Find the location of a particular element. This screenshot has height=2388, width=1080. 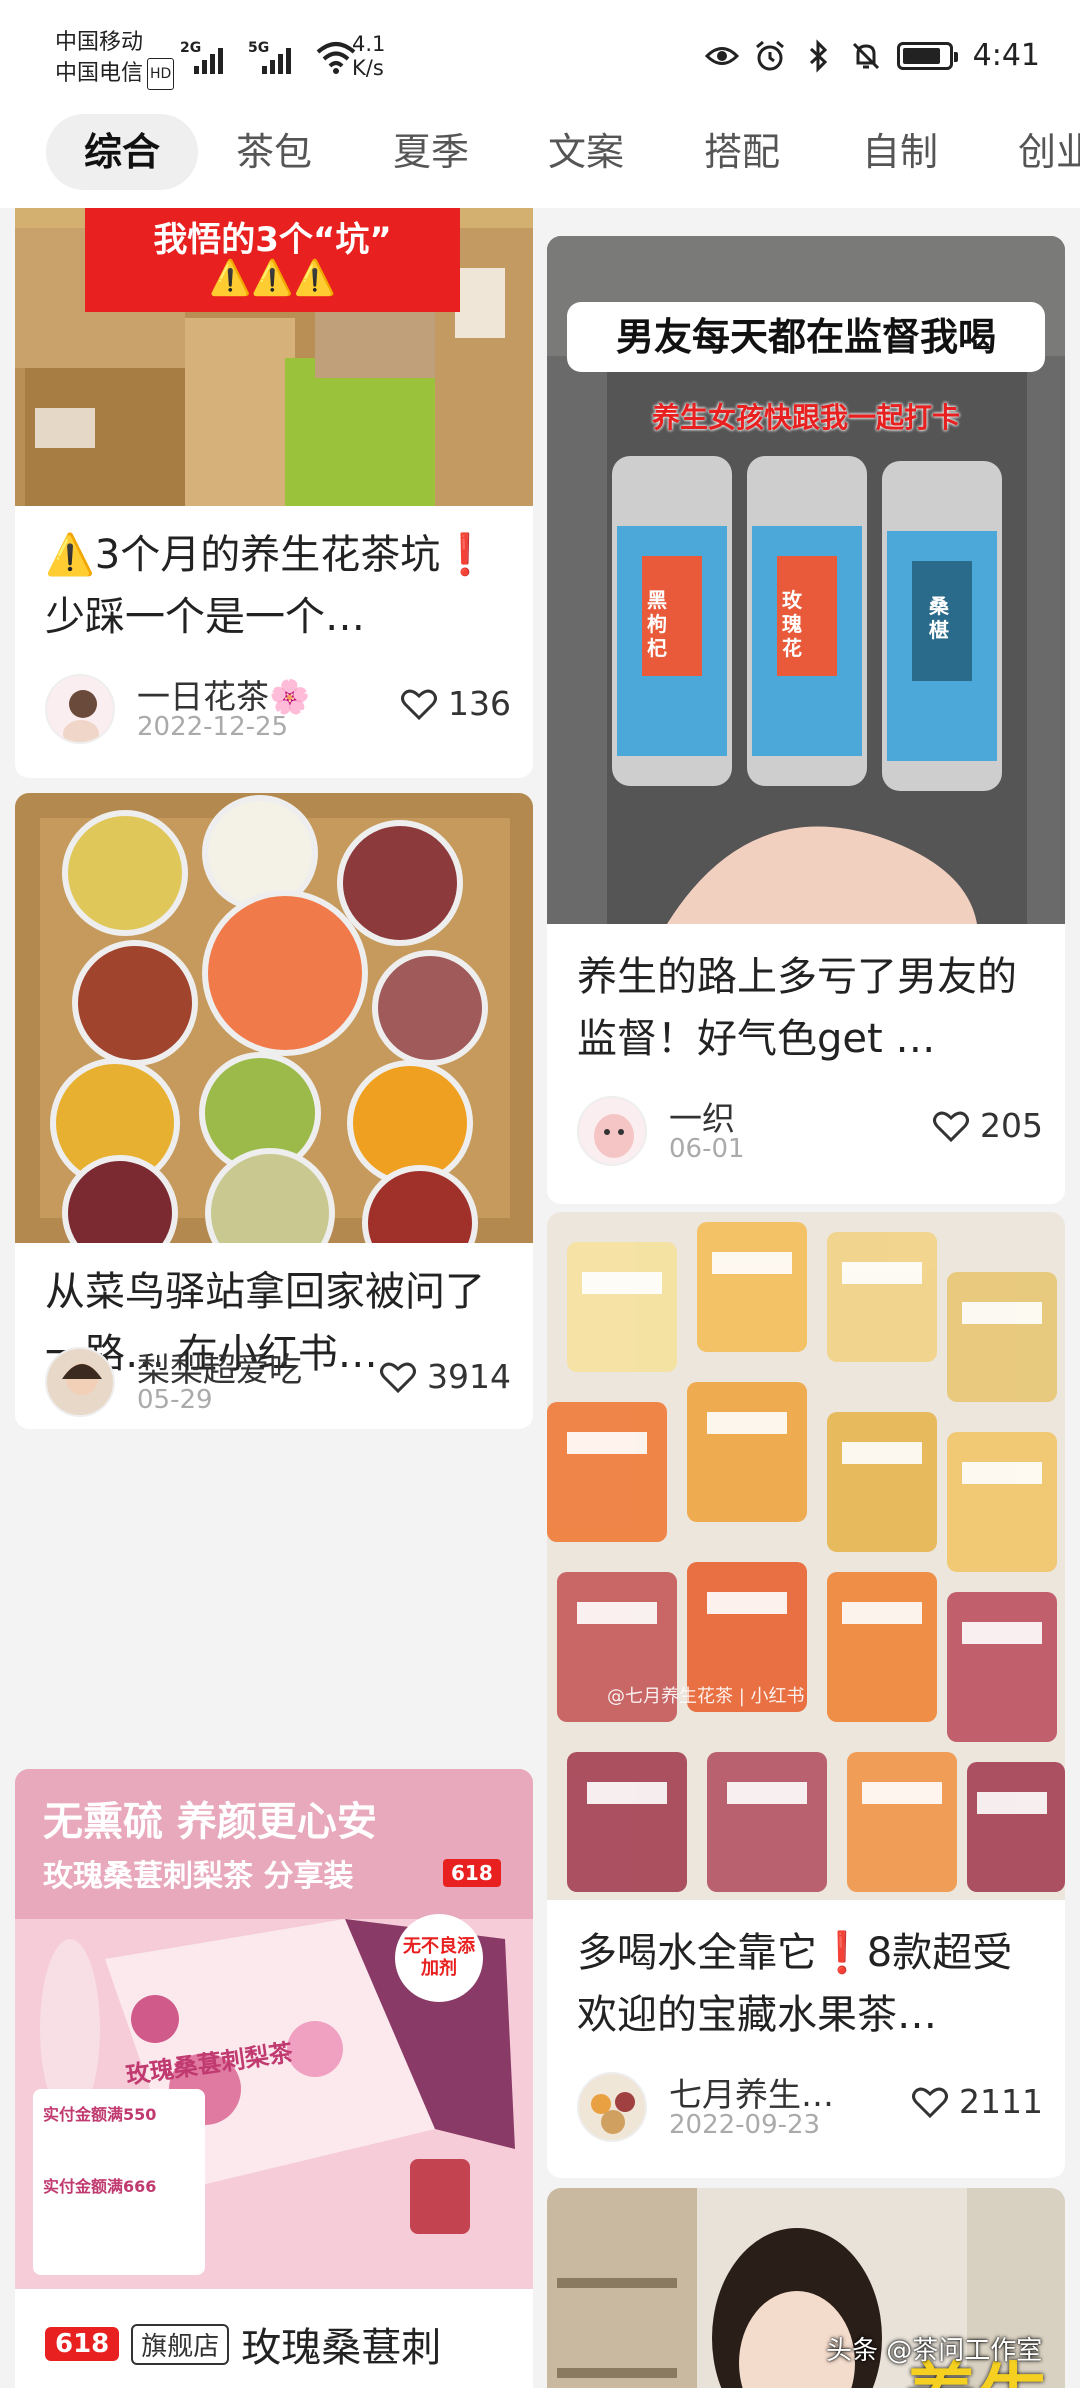

tab-pairing: 搭配 is located at coordinates (742, 152).